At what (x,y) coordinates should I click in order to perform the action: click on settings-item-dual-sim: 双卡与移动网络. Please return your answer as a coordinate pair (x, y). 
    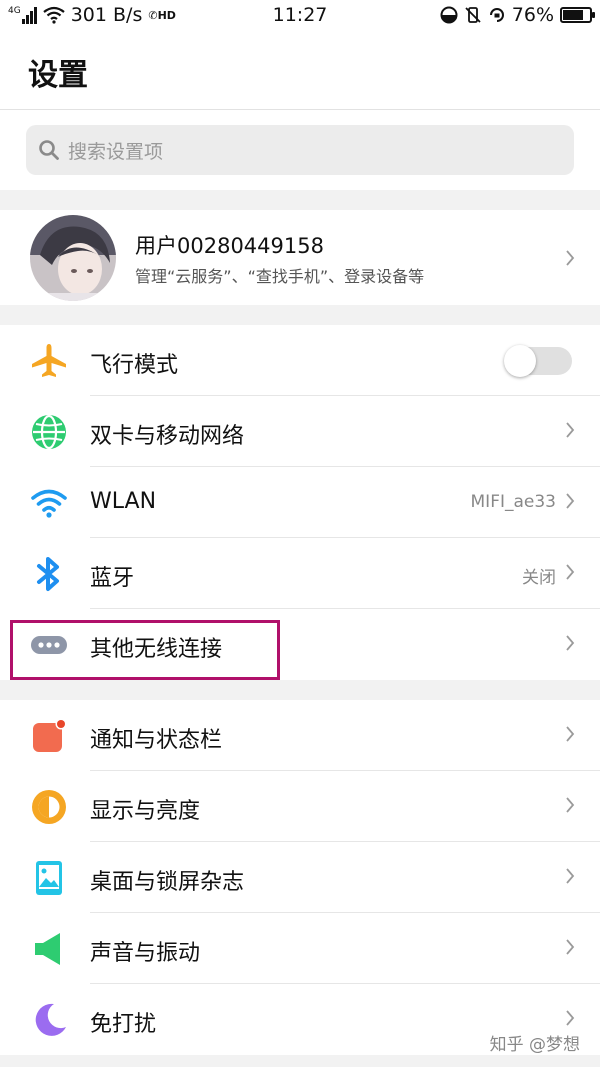
    Looking at the image, I should click on (300, 431).